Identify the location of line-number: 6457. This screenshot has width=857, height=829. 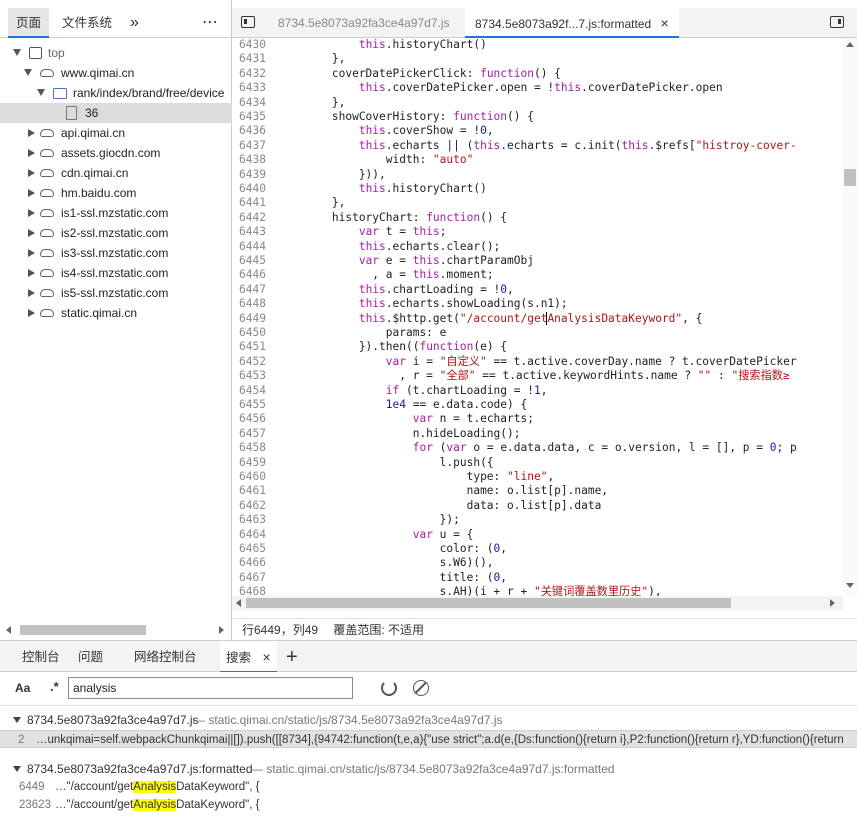
(252, 433).